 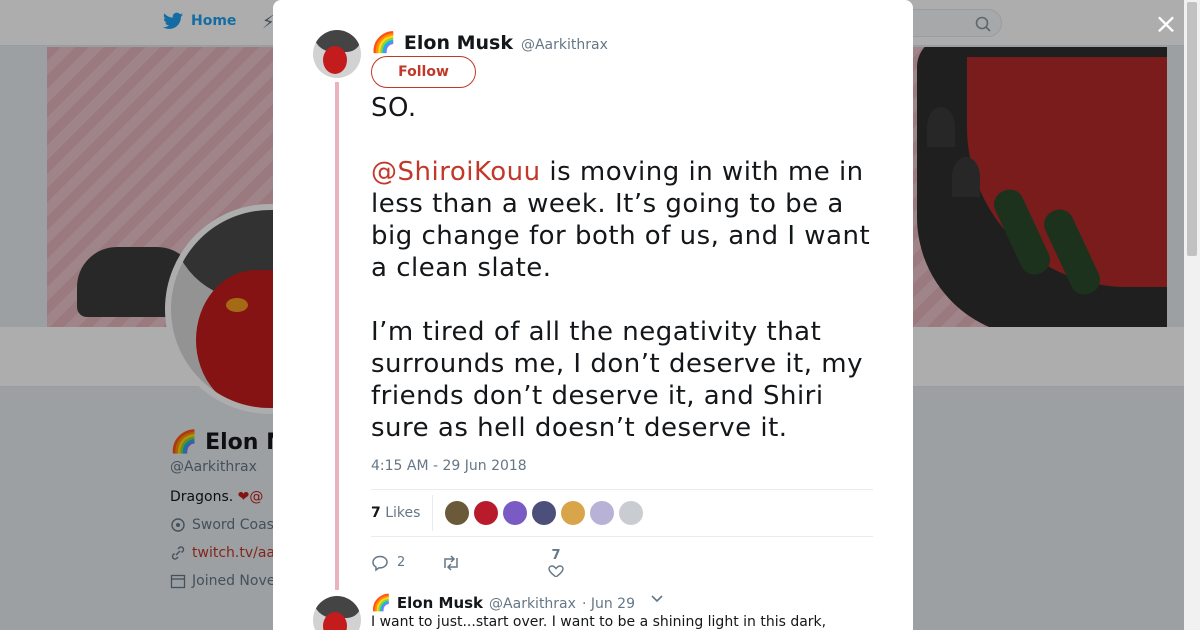 I want to click on tweet-text-line: SO., so click(x=394, y=108).